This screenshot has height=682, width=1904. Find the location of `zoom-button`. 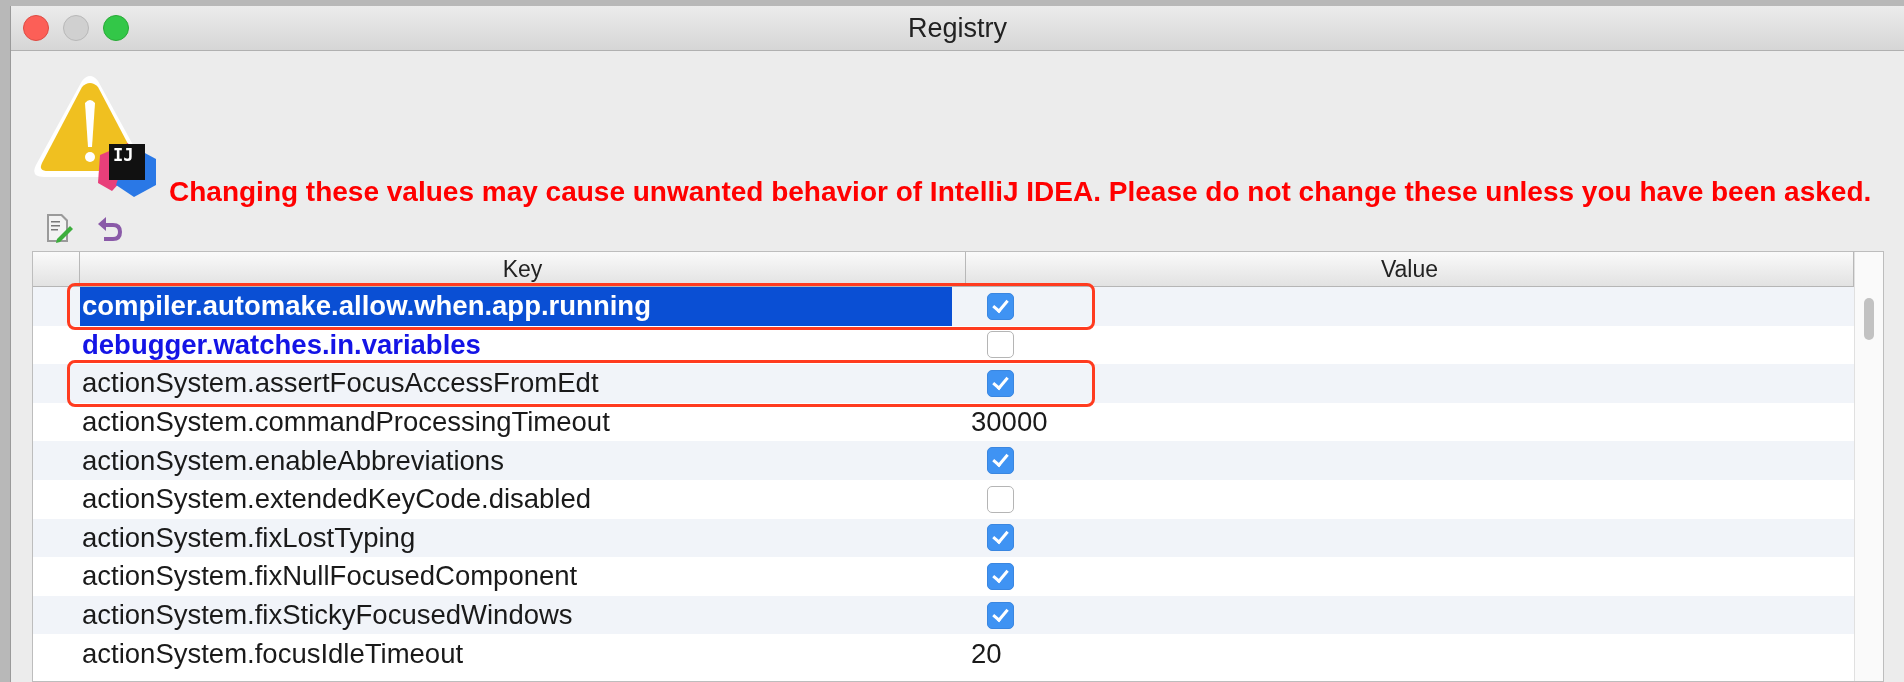

zoom-button is located at coordinates (116, 28).